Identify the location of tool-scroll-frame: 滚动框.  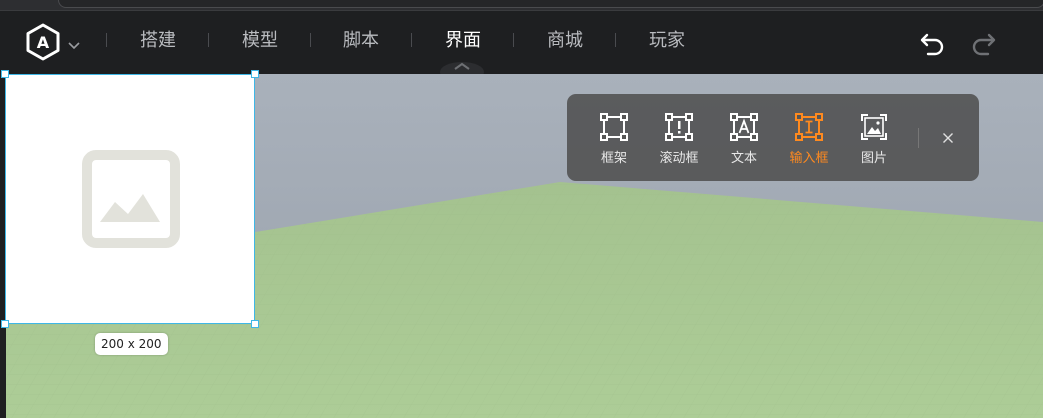
(679, 140).